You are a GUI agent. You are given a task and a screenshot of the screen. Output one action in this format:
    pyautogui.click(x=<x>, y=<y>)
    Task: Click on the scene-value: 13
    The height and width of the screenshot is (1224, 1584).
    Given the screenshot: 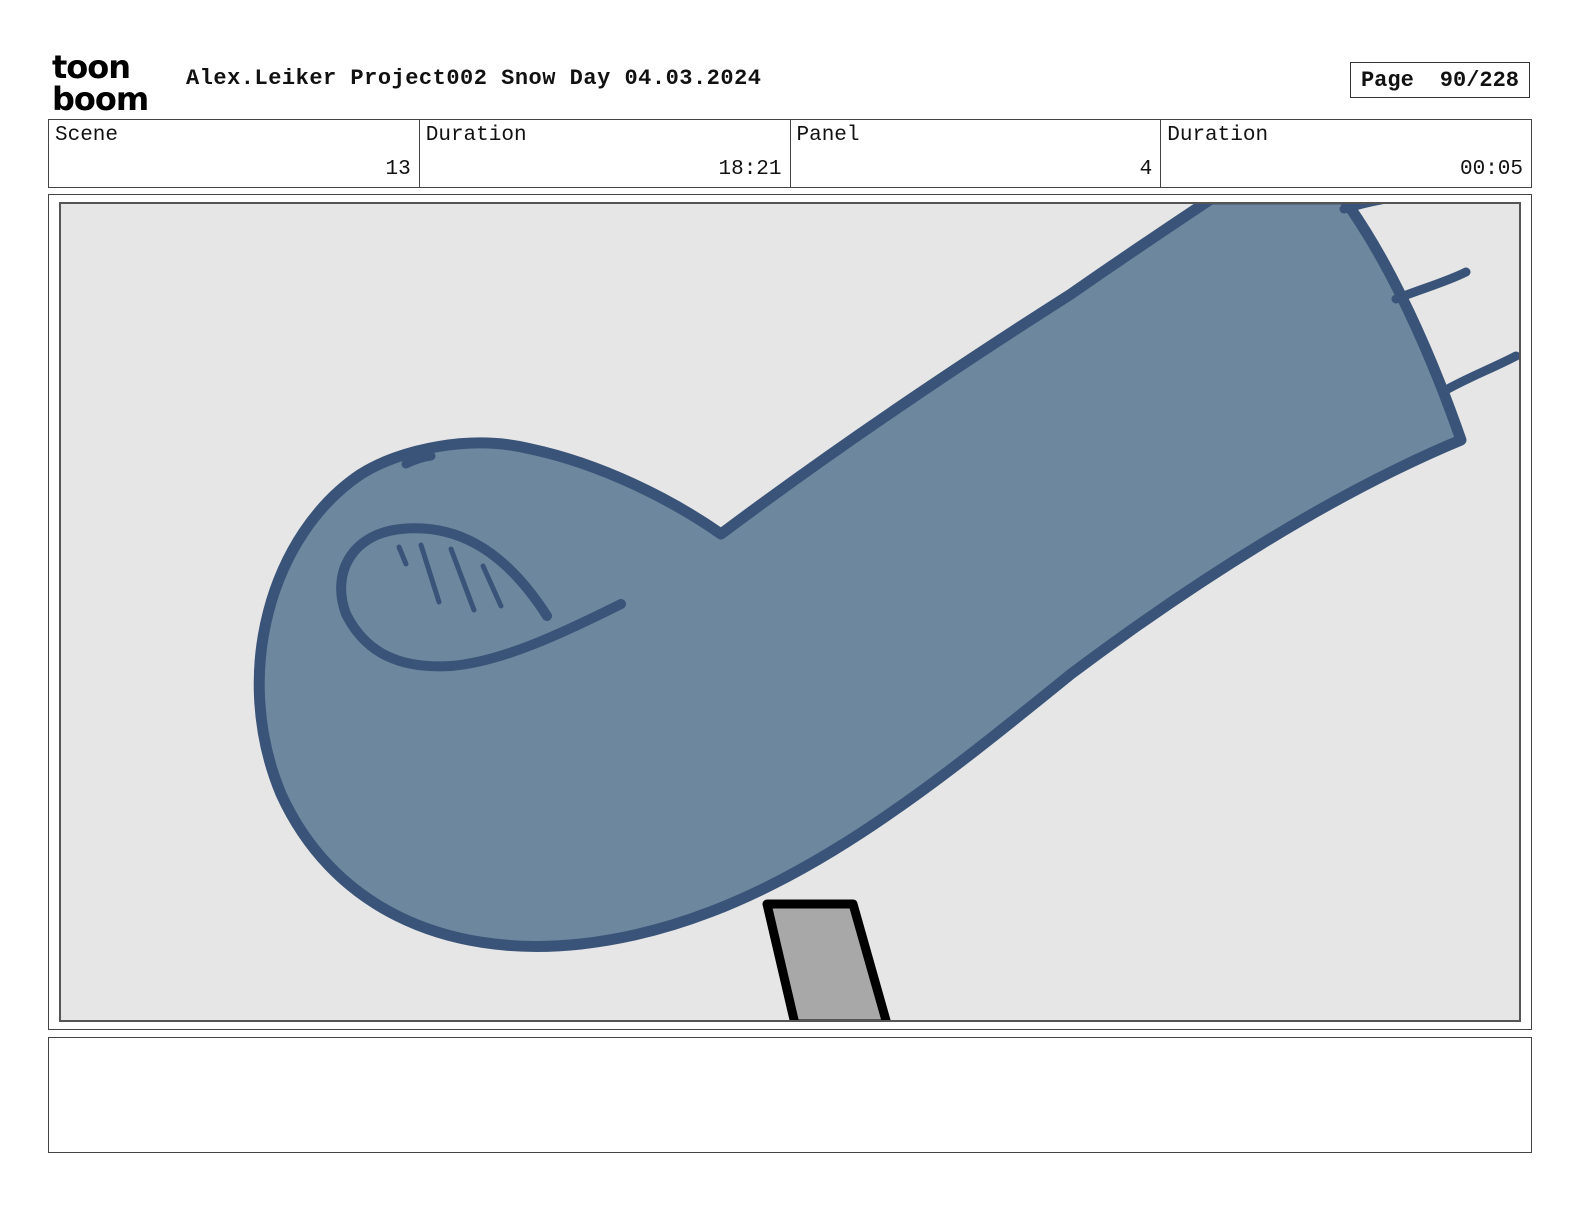 What is the action you would take?
    pyautogui.click(x=398, y=169)
    